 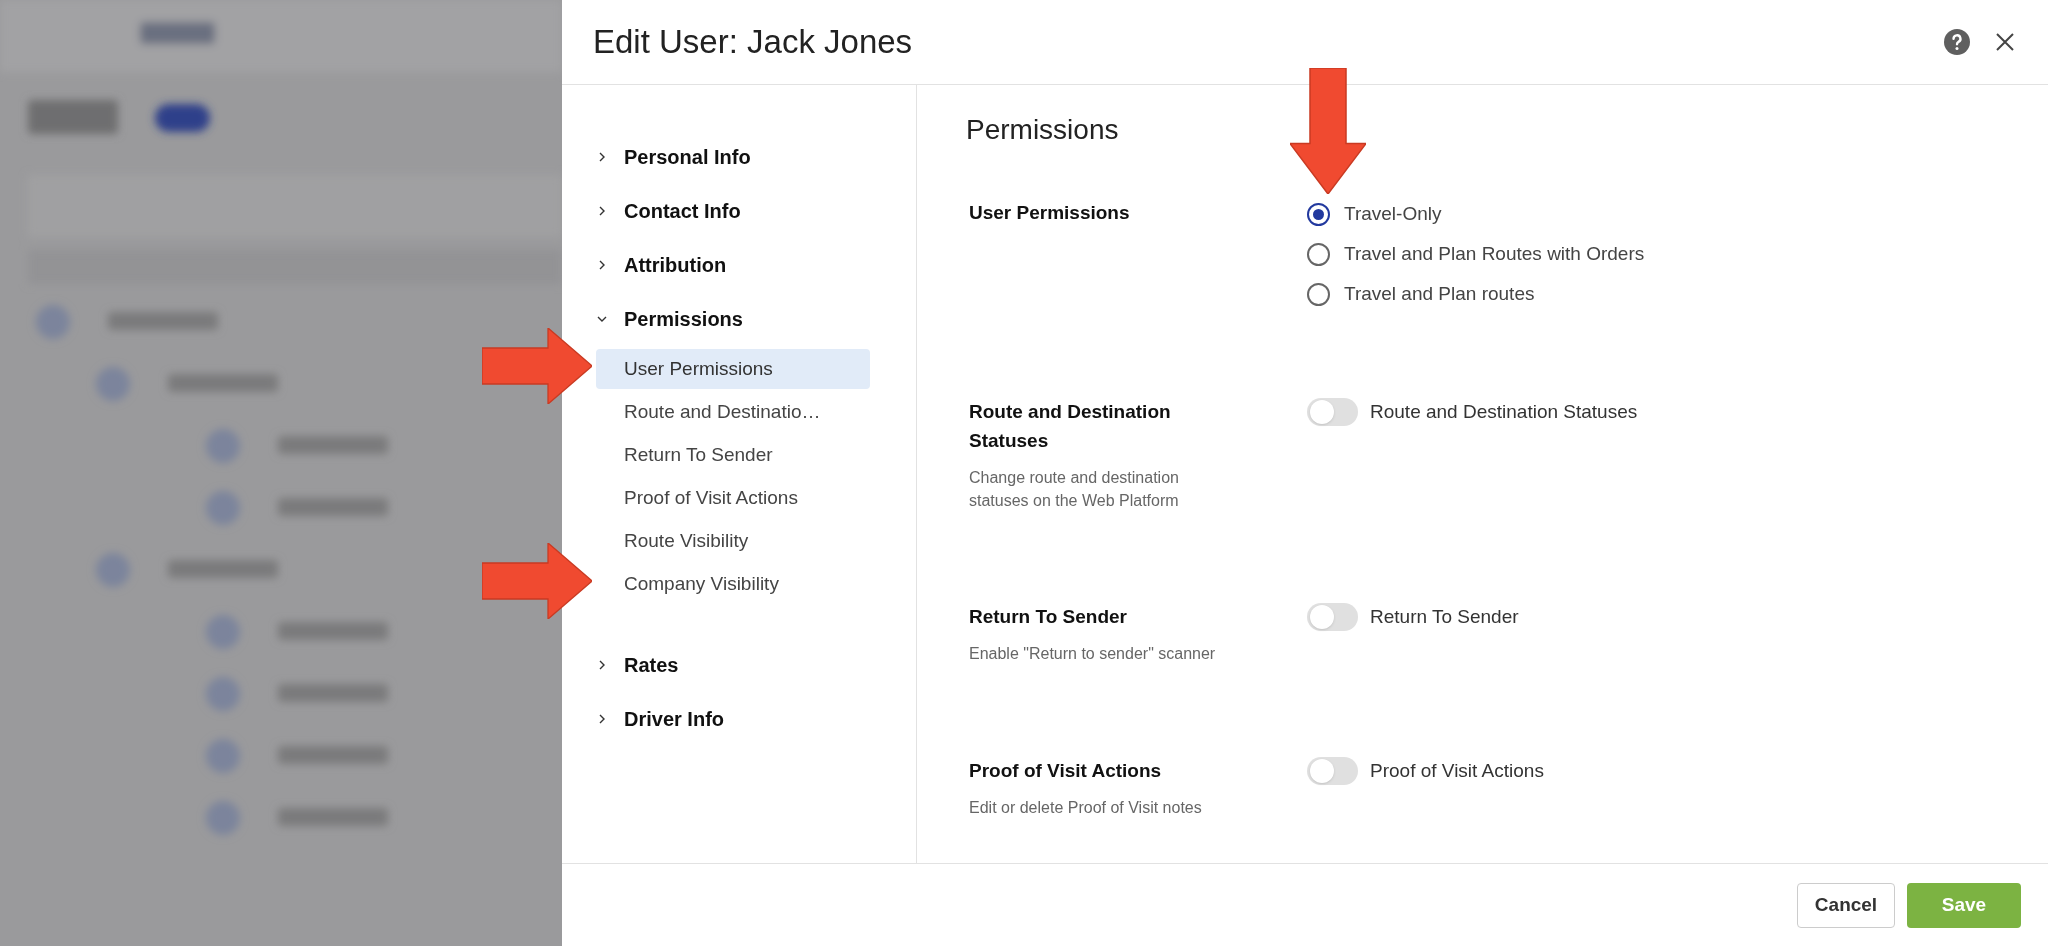 I want to click on help-icon, so click(x=1957, y=42).